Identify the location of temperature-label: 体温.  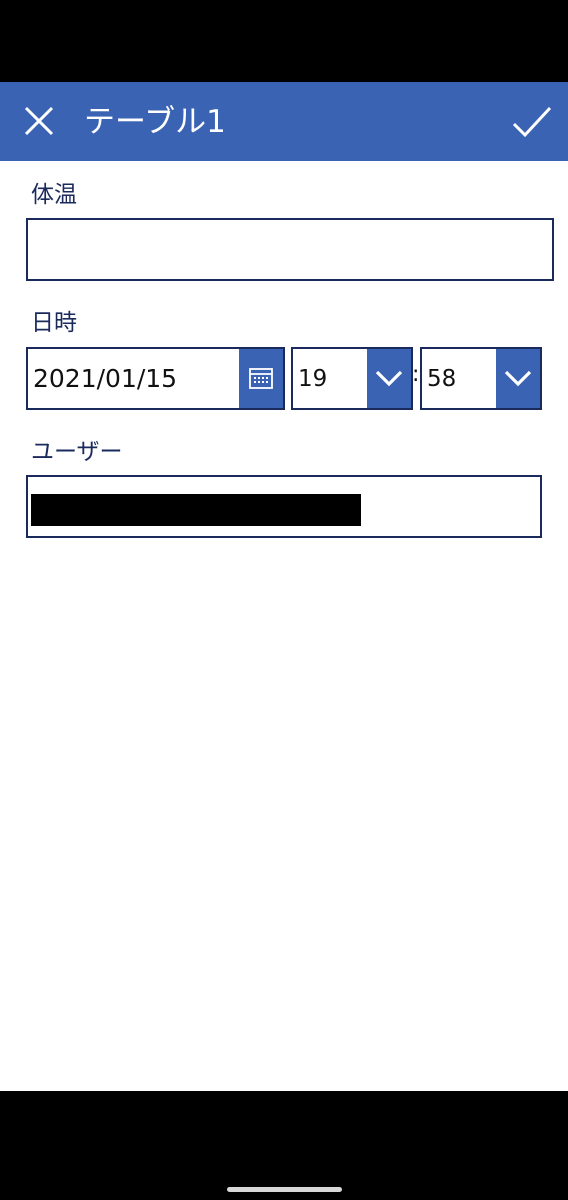
(54, 195).